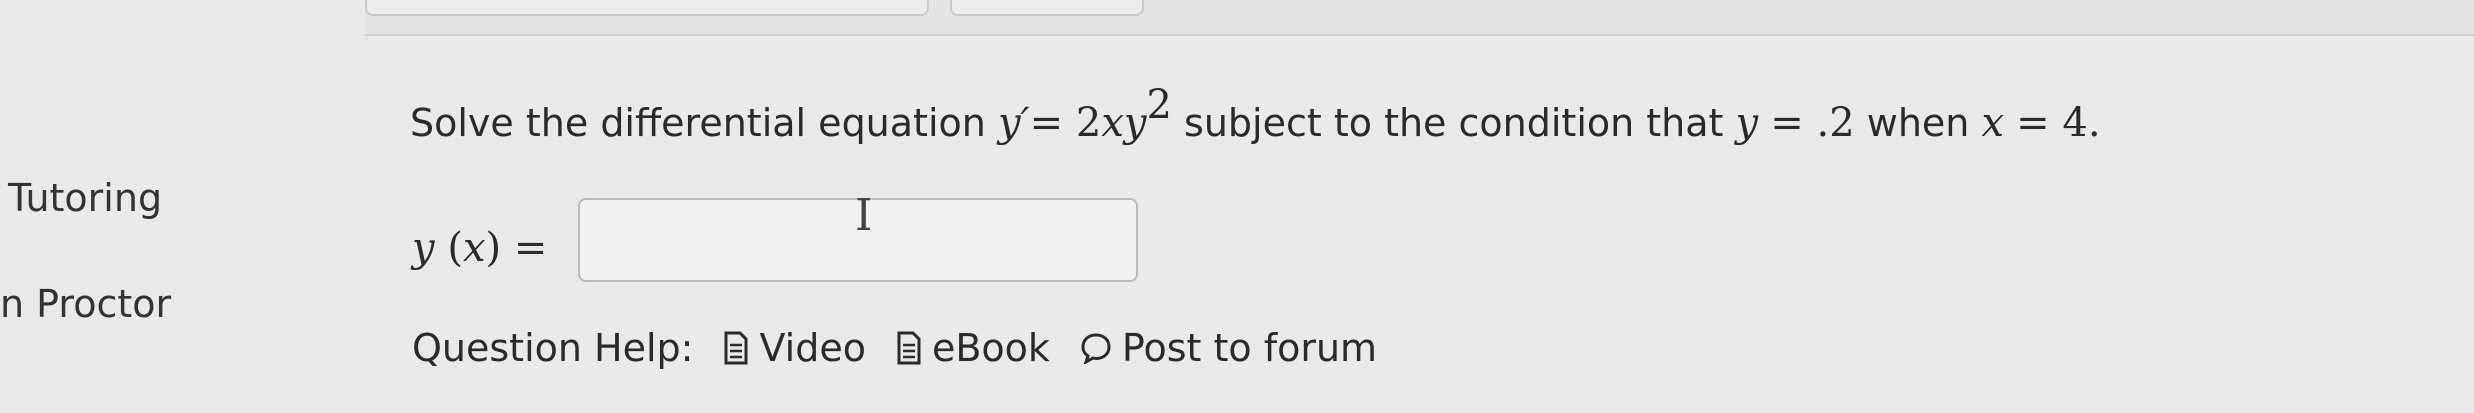 The width and height of the screenshot is (2474, 413). I want to click on text-cursor-icon: I, so click(864, 215).